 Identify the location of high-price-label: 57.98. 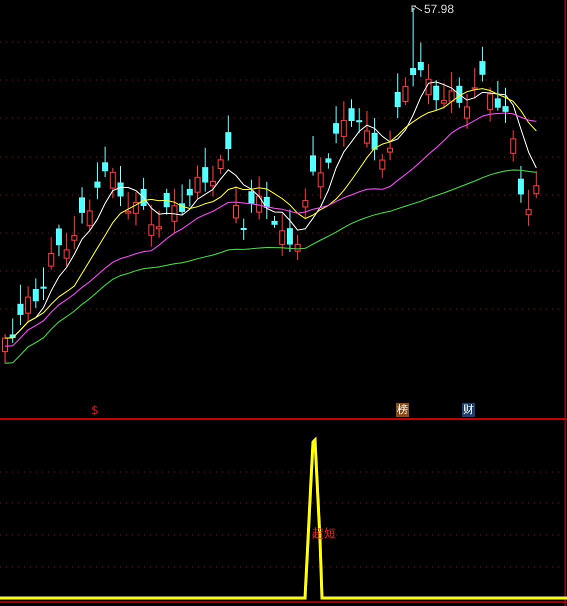
(439, 9).